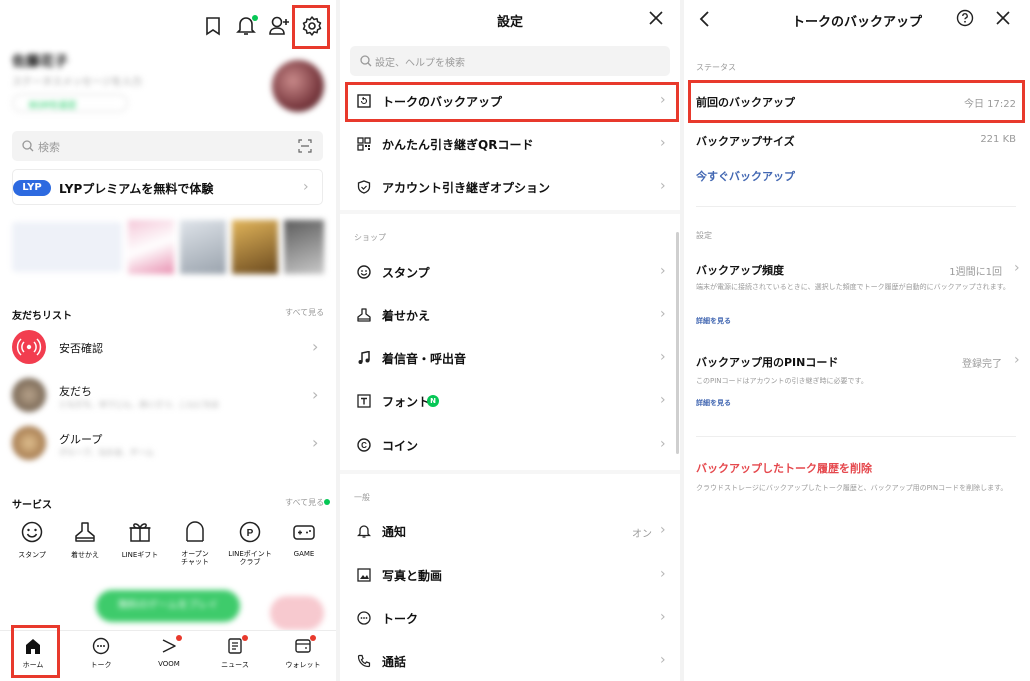 This screenshot has width=1030, height=681. What do you see at coordinates (304, 532) in the screenshot?
I see `game-icon` at bounding box center [304, 532].